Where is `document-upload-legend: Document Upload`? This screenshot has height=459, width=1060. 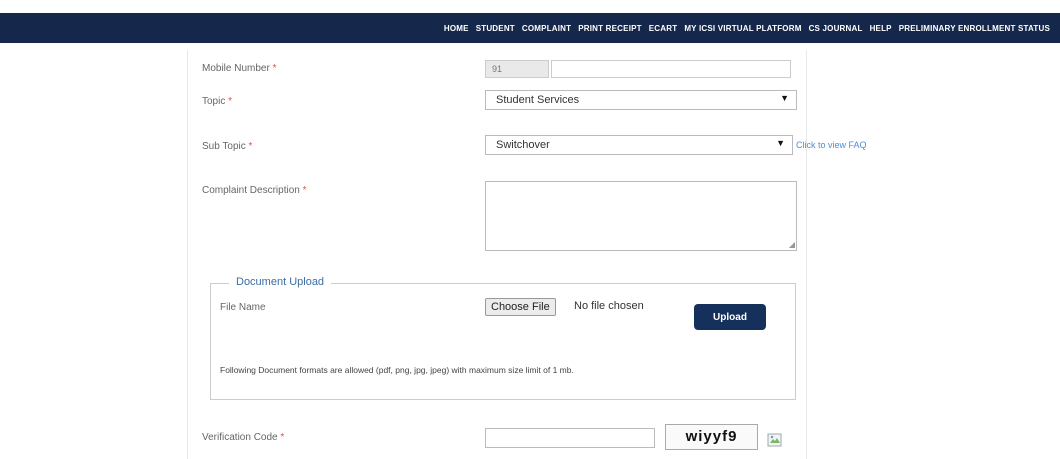 document-upload-legend: Document Upload is located at coordinates (280, 282).